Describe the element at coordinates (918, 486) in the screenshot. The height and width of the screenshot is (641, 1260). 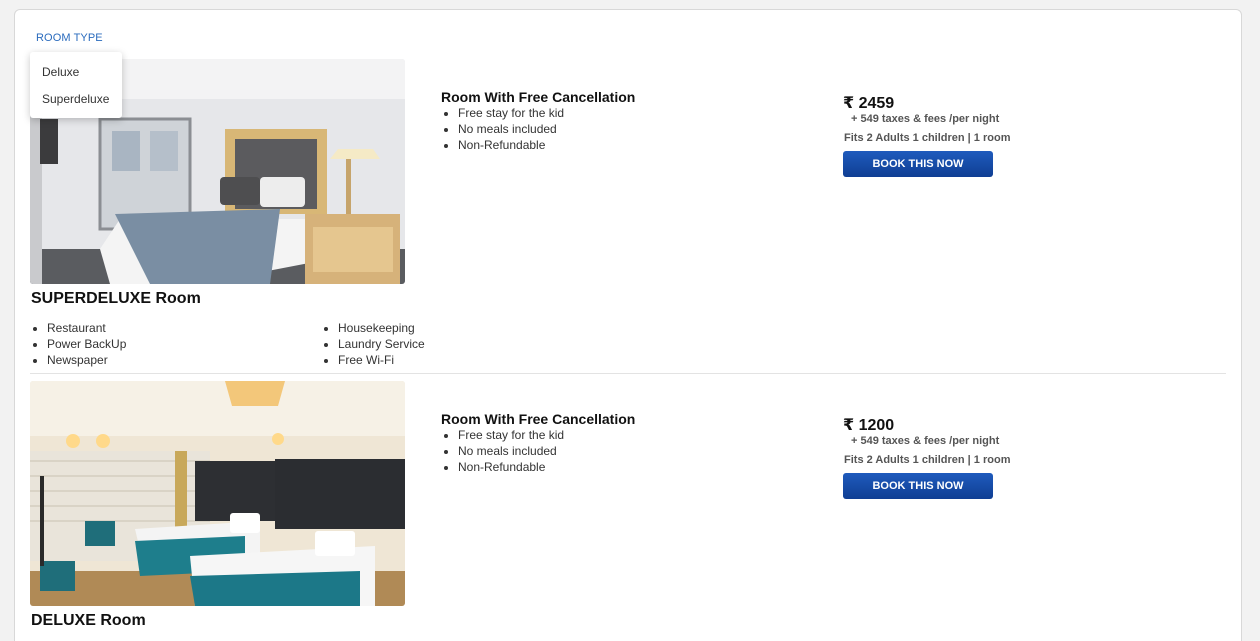
I see `deluxe-book-button: BOOK THIS NOW` at that location.